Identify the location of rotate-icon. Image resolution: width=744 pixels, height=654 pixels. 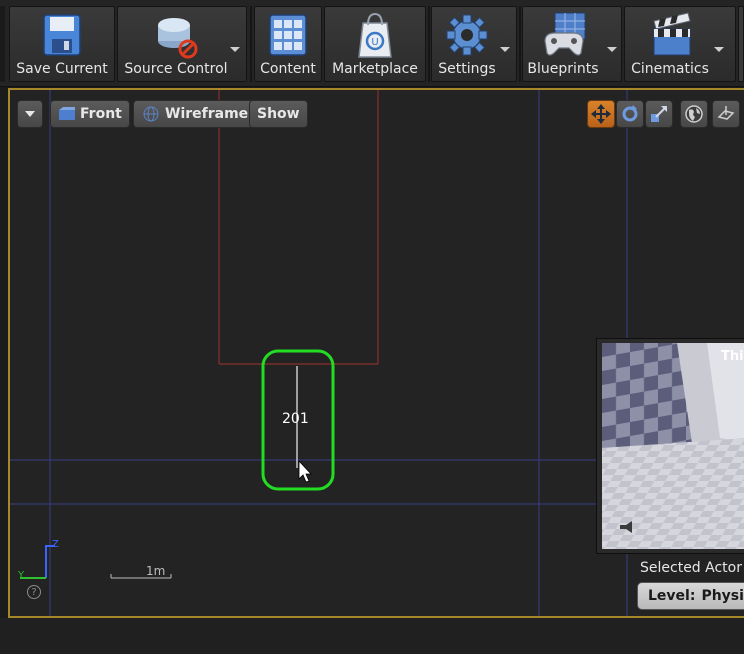
(630, 113).